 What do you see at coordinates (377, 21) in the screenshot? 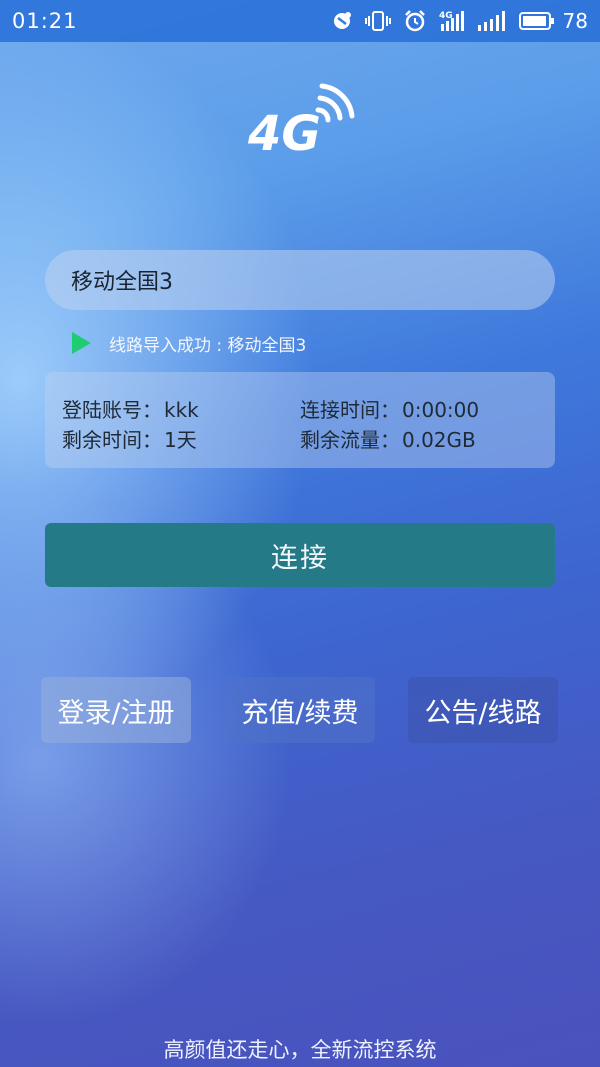
I see `vibrate-icon` at bounding box center [377, 21].